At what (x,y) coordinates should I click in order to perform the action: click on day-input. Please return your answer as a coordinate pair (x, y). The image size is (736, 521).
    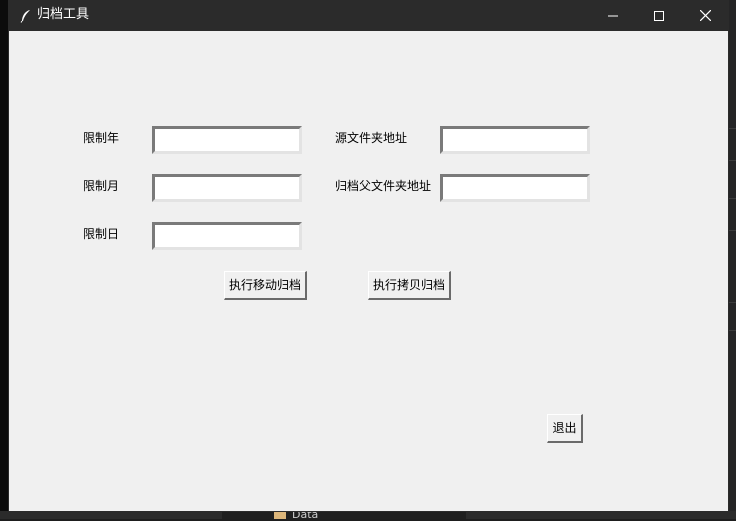
    Looking at the image, I should click on (227, 236).